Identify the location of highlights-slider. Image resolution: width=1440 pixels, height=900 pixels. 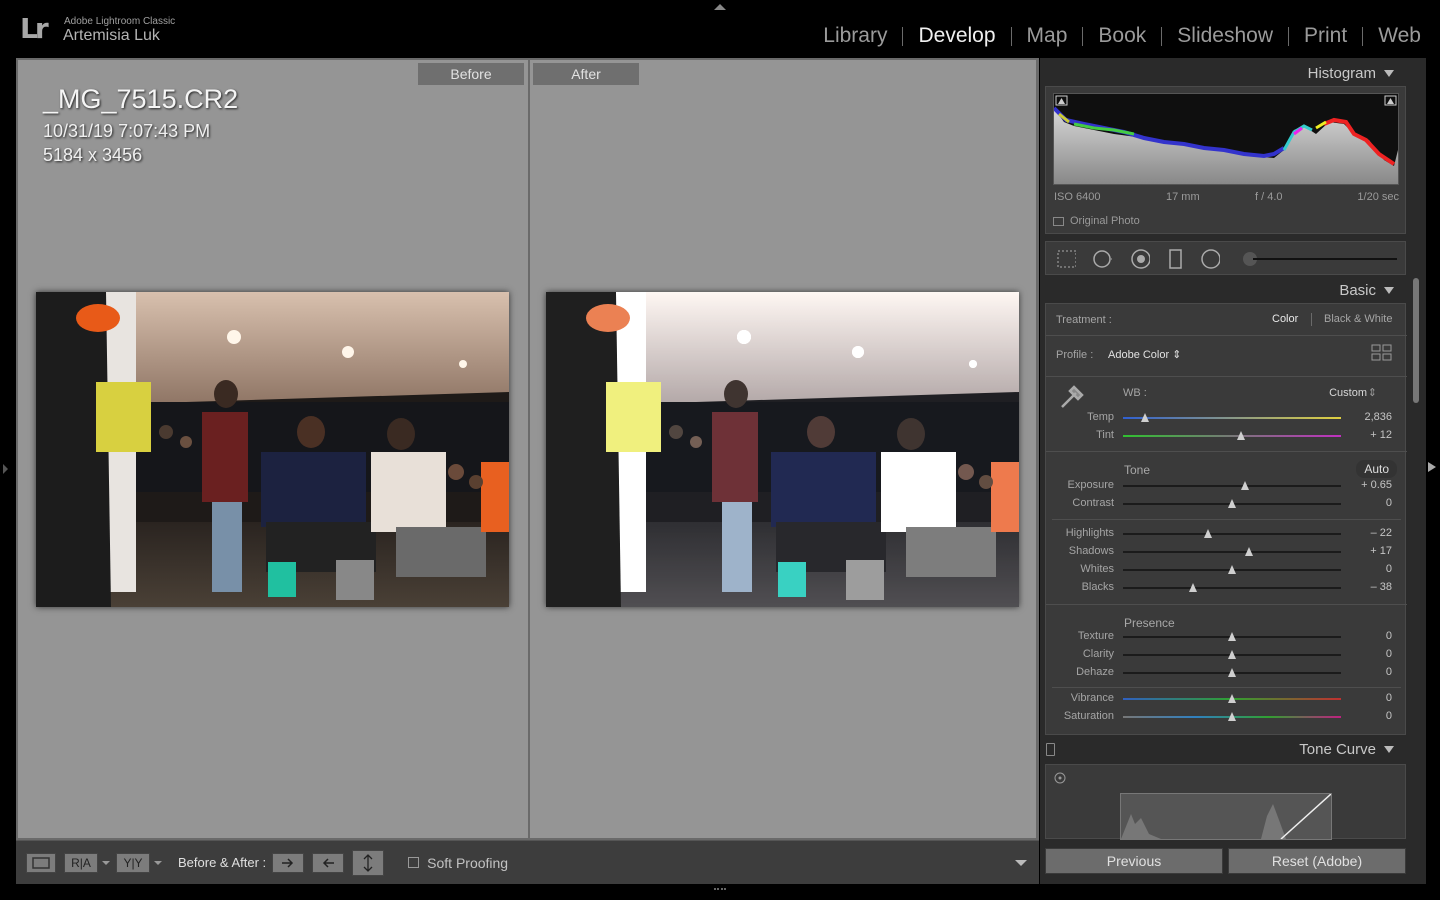
(1232, 533).